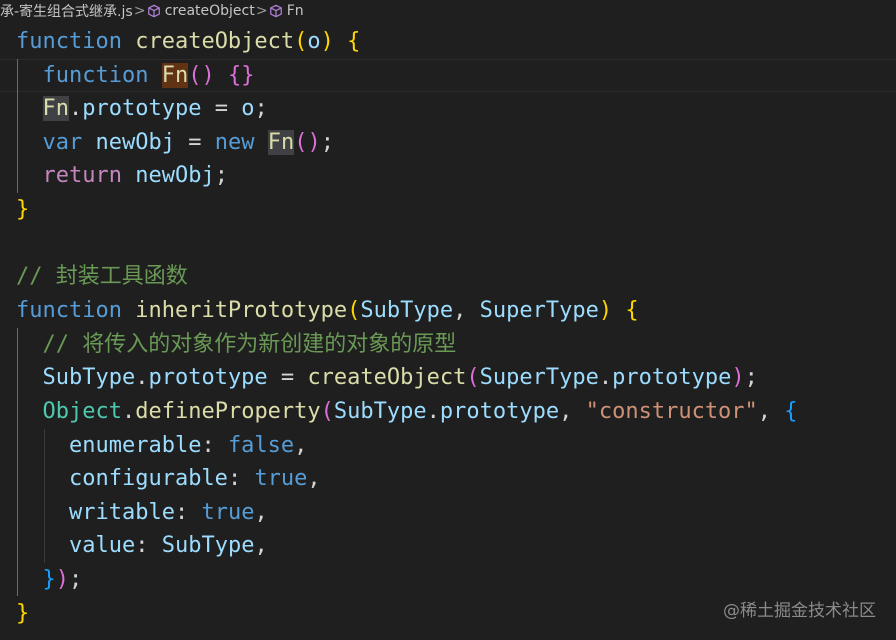 The height and width of the screenshot is (640, 896). I want to click on breadcrumb: 承-寄生组合式继承.js > createObject > Fn, so click(448, 11).